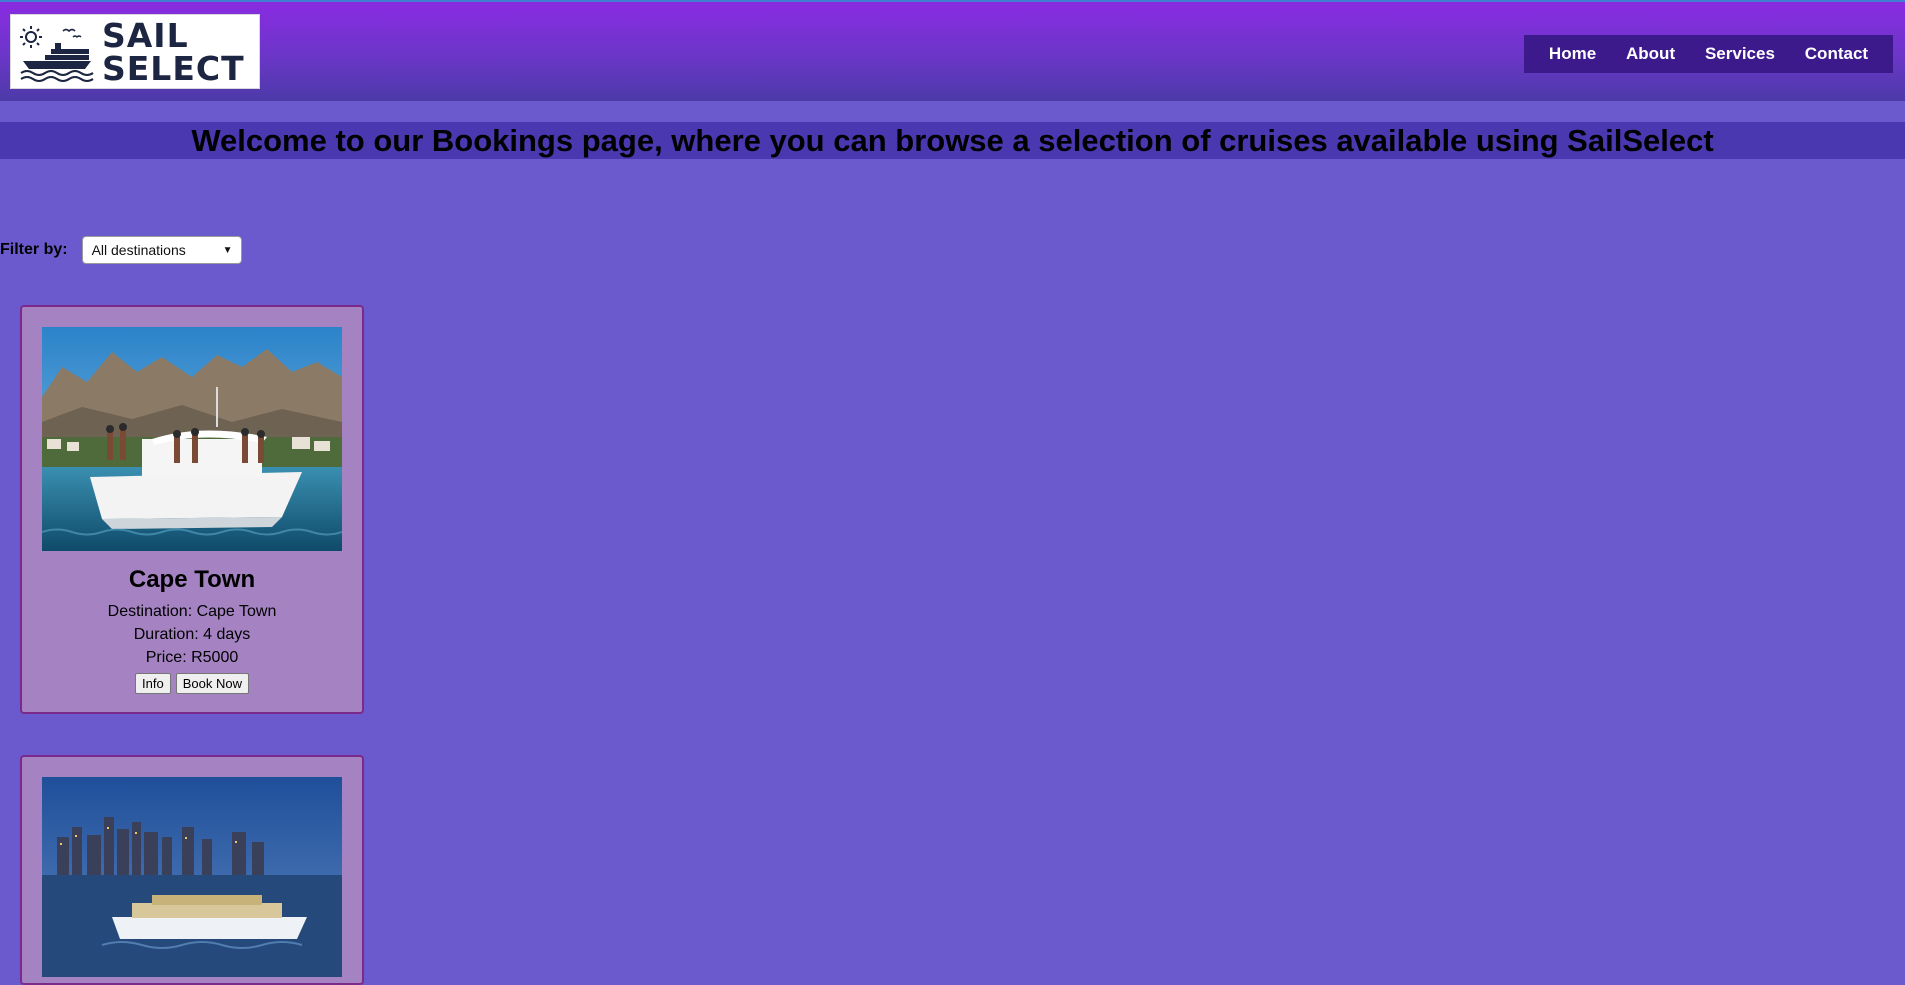 This screenshot has width=1905, height=985. Describe the element at coordinates (192, 634) in the screenshot. I see `cruise-duration: Duration: 4 days` at that location.